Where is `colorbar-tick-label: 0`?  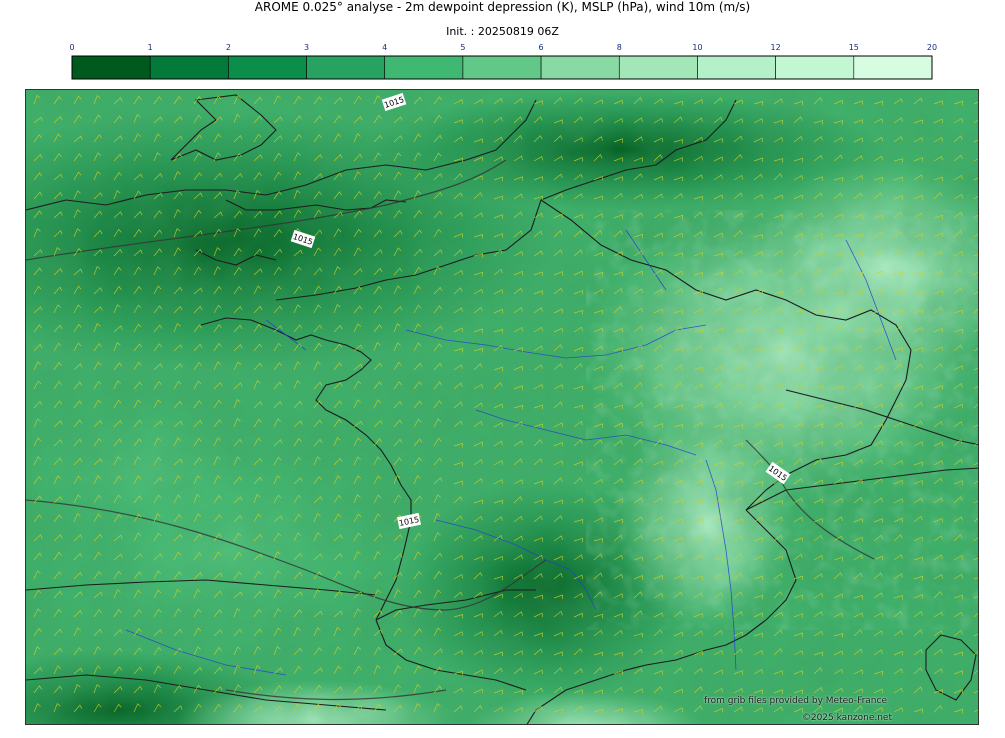
colorbar-tick-label: 0 is located at coordinates (71, 47).